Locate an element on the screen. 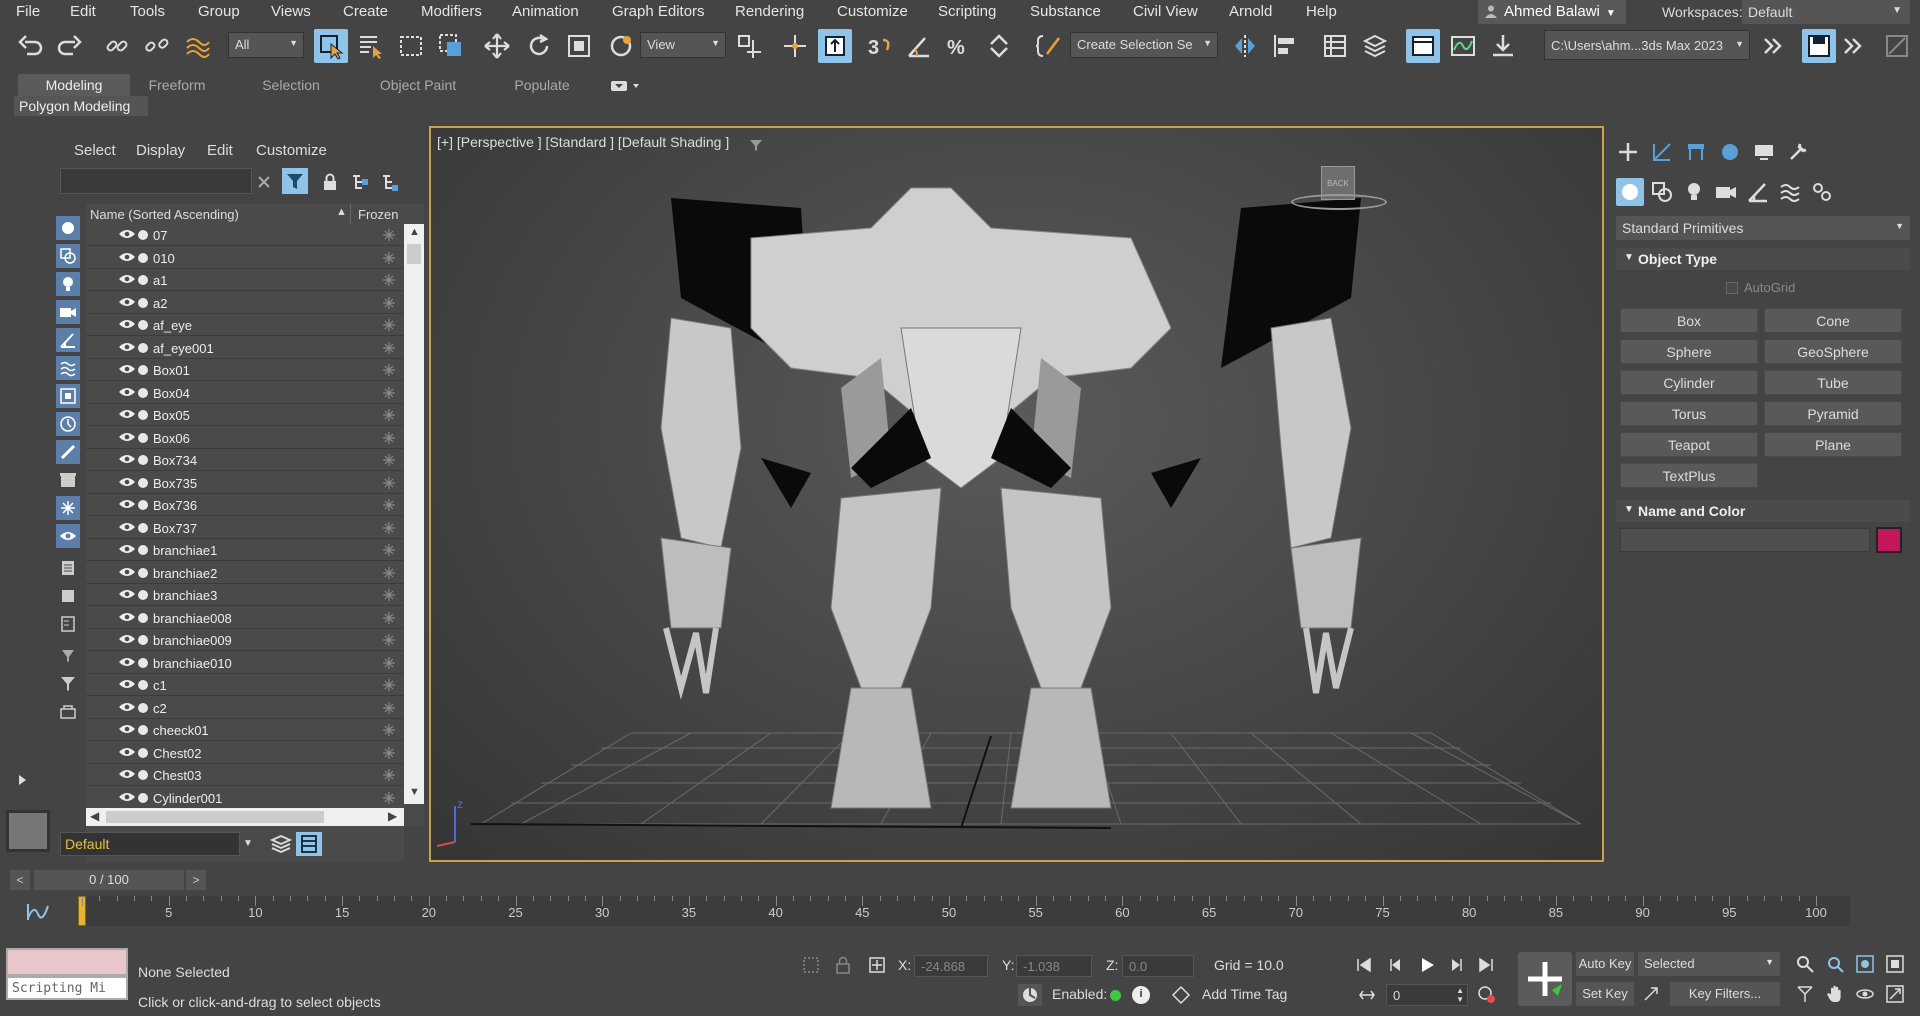 Image resolution: width=1920 pixels, height=1016 pixels. go-to-end-icon is located at coordinates (1486, 965).